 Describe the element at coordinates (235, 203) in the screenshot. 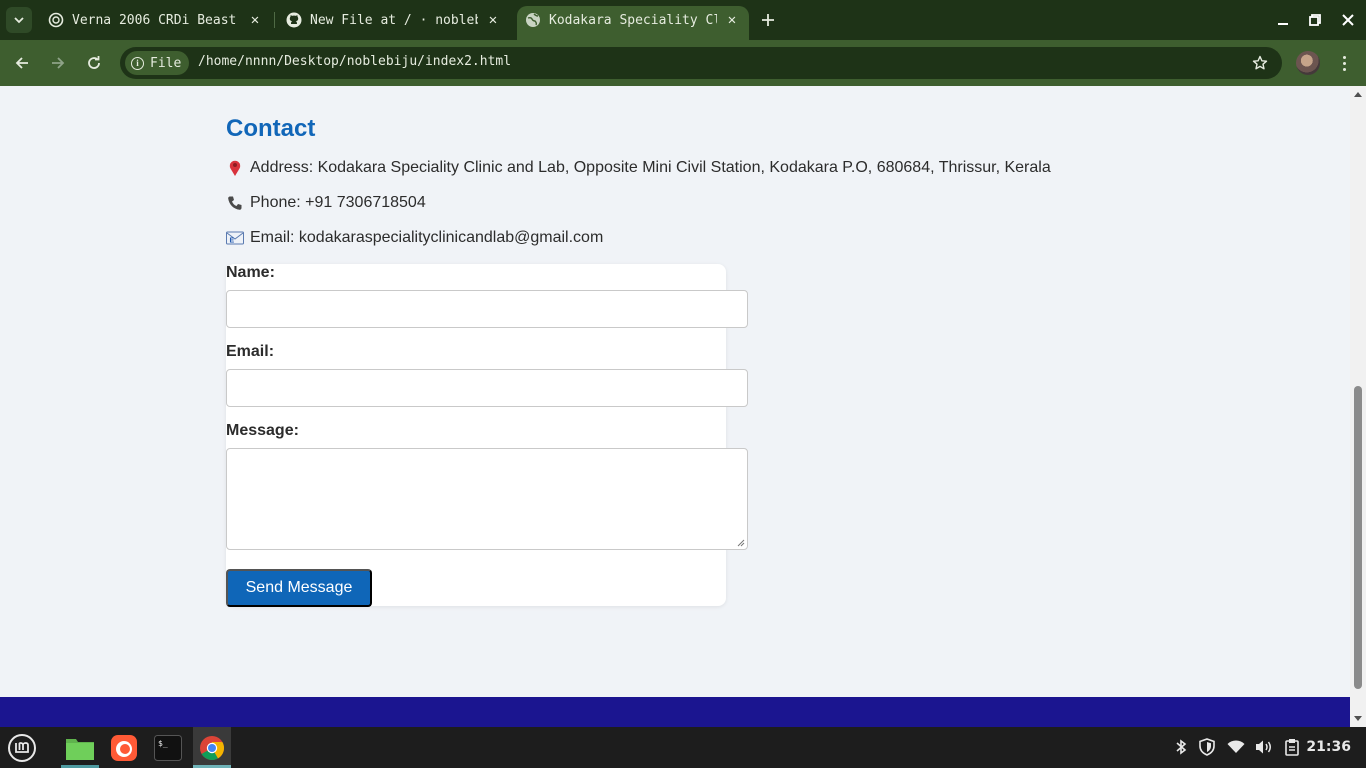

I see `phone-icon` at that location.